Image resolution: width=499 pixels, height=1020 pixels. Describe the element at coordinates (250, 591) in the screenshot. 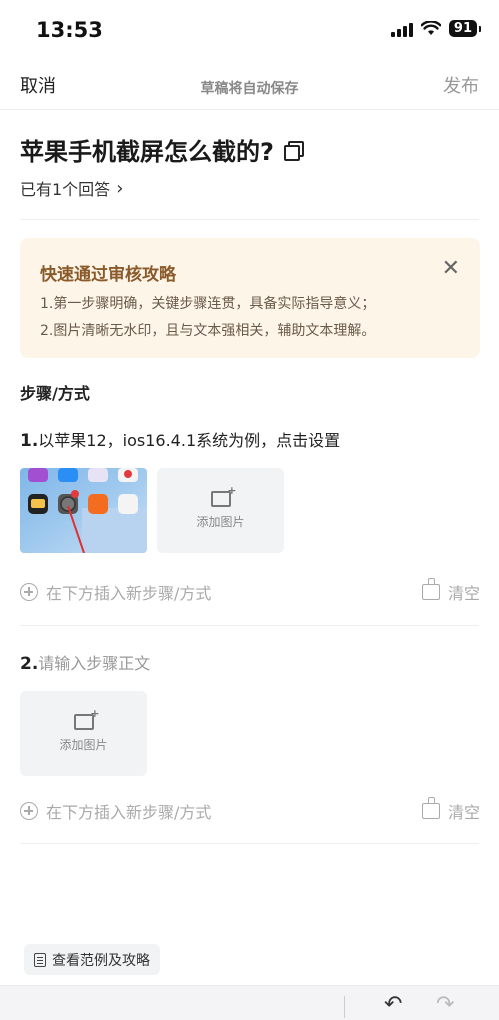

I see `step-1-actions: 在下方插入新步骤/方式 清空` at that location.